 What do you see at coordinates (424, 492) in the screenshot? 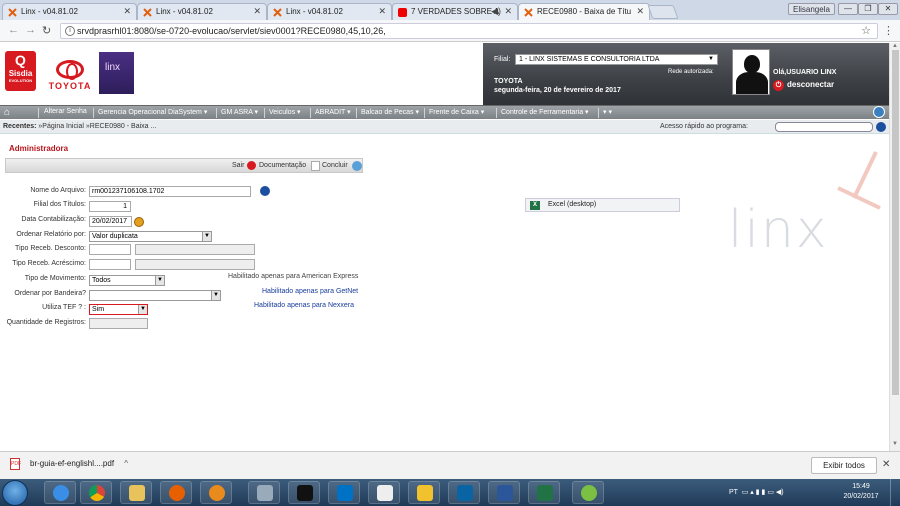
I see `network-icon` at bounding box center [424, 492].